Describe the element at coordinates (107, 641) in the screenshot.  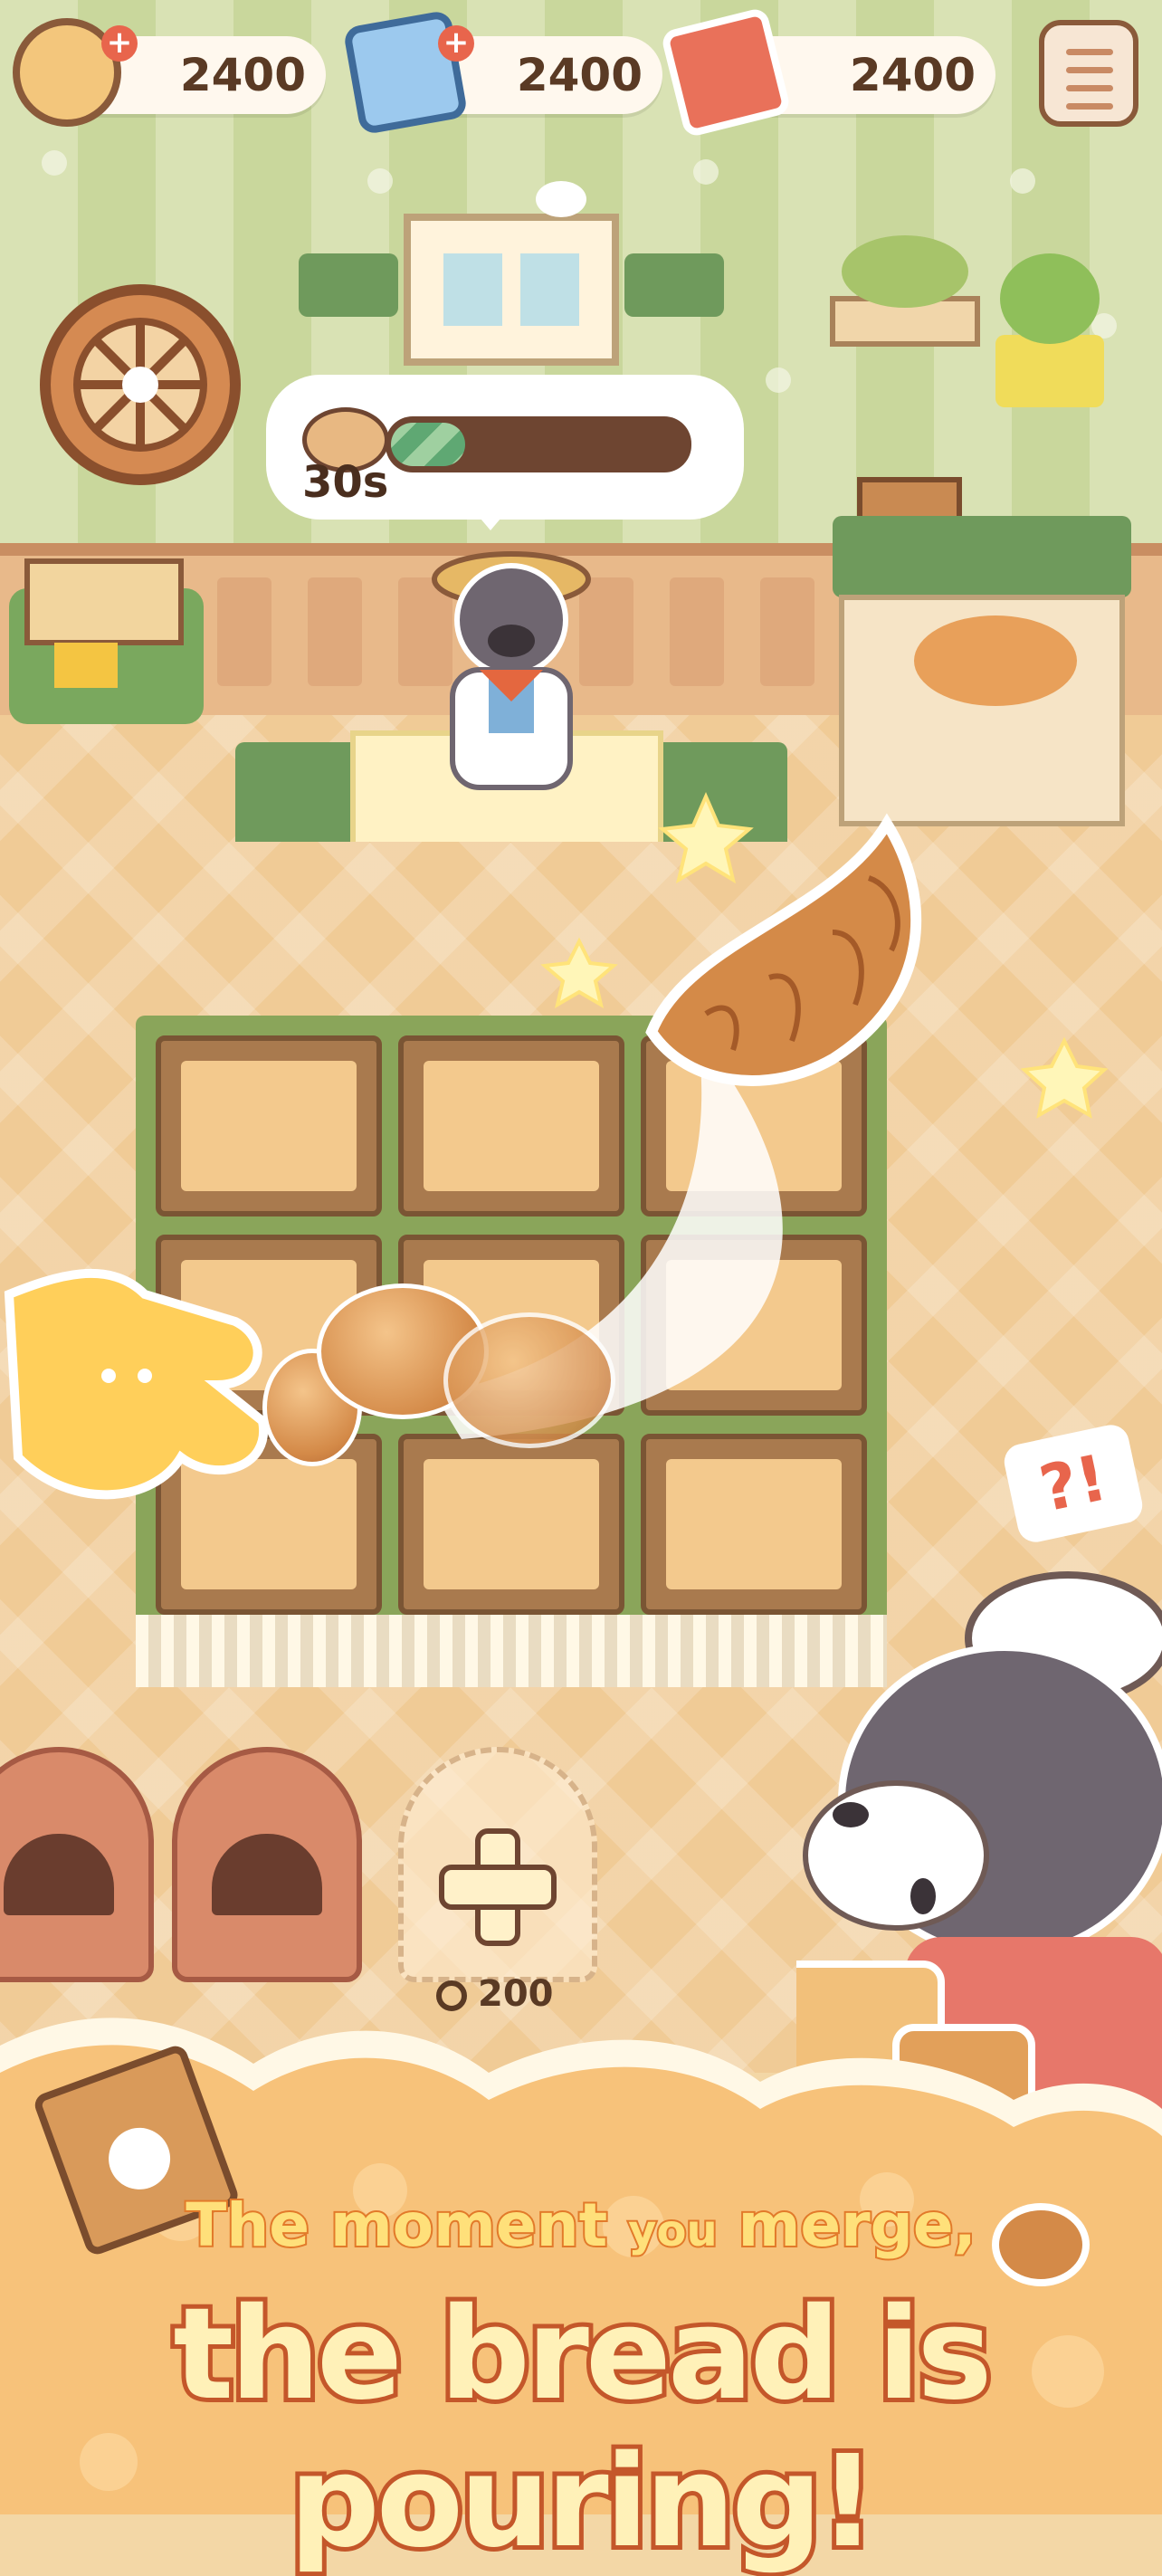
I see `armchair-decor` at that location.